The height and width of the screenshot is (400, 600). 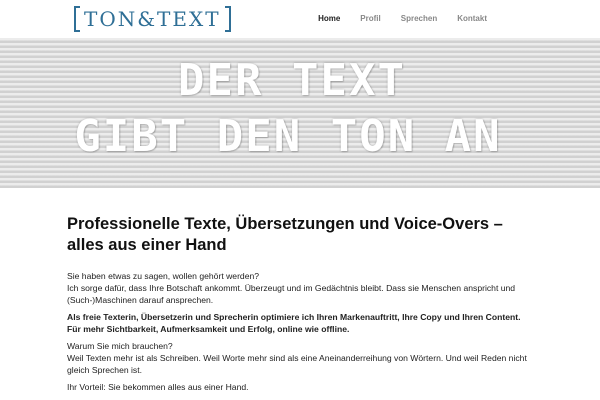 I want to click on nav-item-home: Home, so click(x=329, y=18).